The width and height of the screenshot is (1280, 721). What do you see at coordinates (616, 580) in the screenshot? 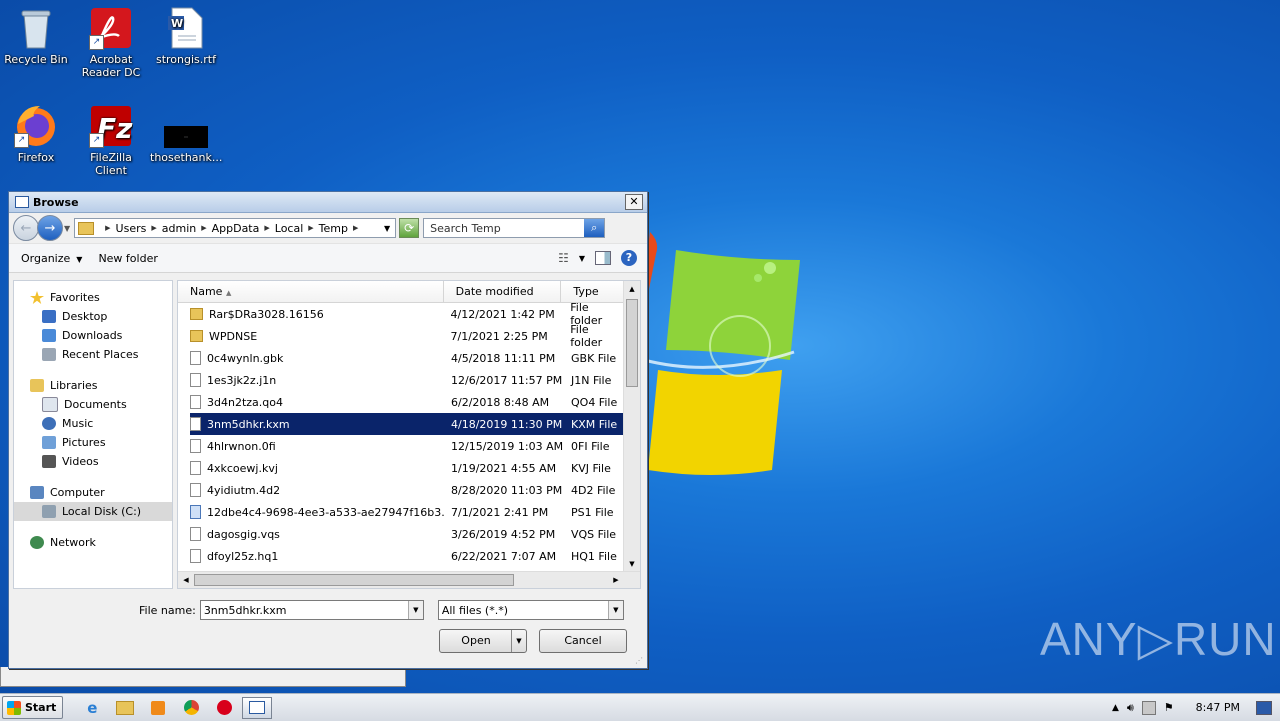
I see `scroll-right-icon: ▶` at bounding box center [616, 580].